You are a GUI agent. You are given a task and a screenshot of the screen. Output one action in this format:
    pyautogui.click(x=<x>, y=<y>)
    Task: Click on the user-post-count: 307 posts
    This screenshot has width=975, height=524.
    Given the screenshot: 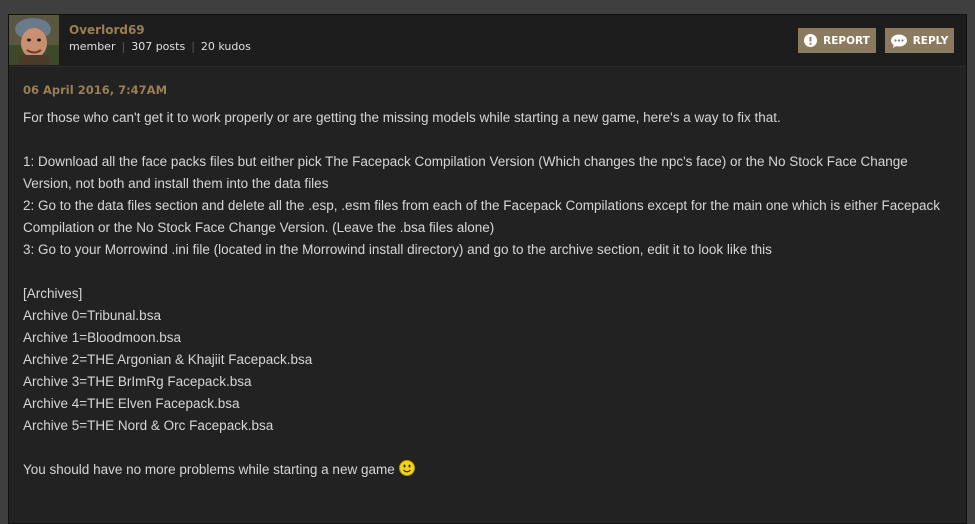 What is the action you would take?
    pyautogui.click(x=158, y=46)
    